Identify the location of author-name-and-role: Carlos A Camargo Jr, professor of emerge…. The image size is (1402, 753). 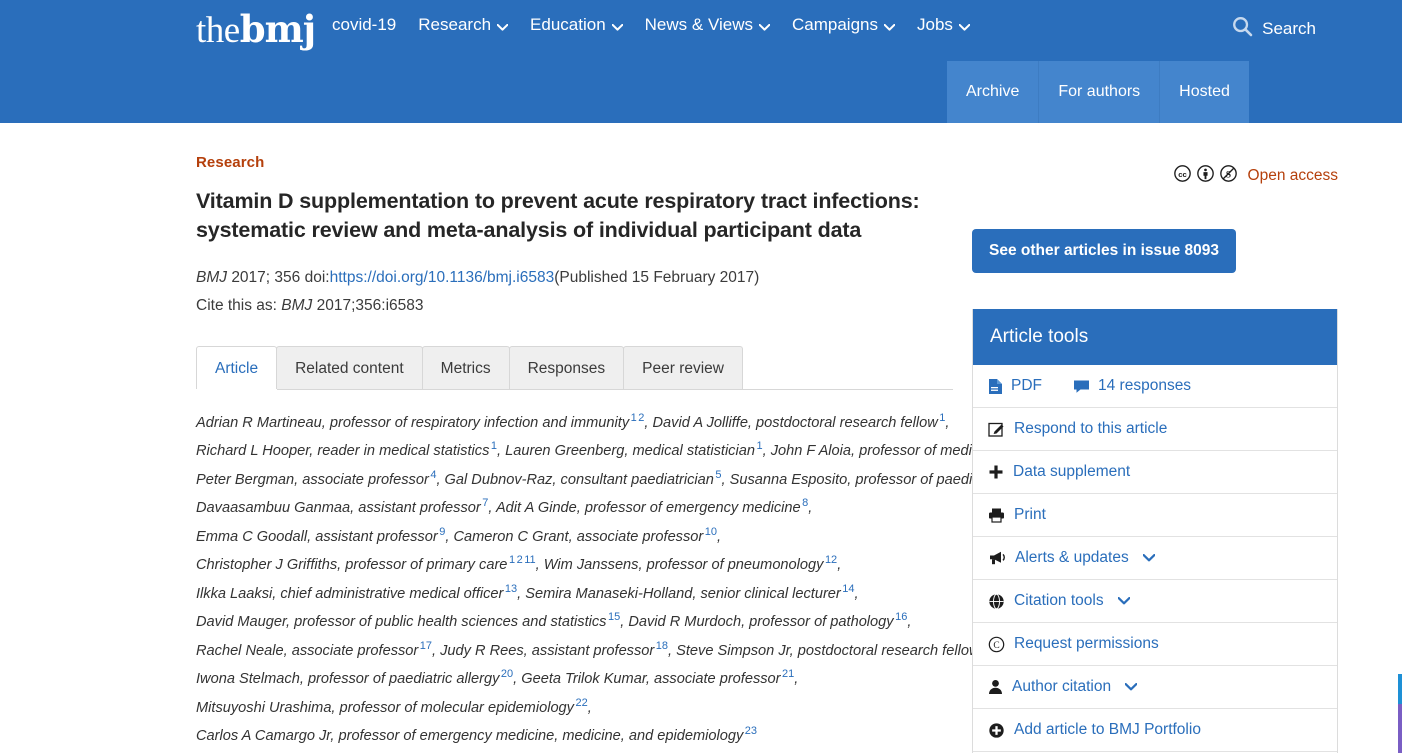
(470, 735).